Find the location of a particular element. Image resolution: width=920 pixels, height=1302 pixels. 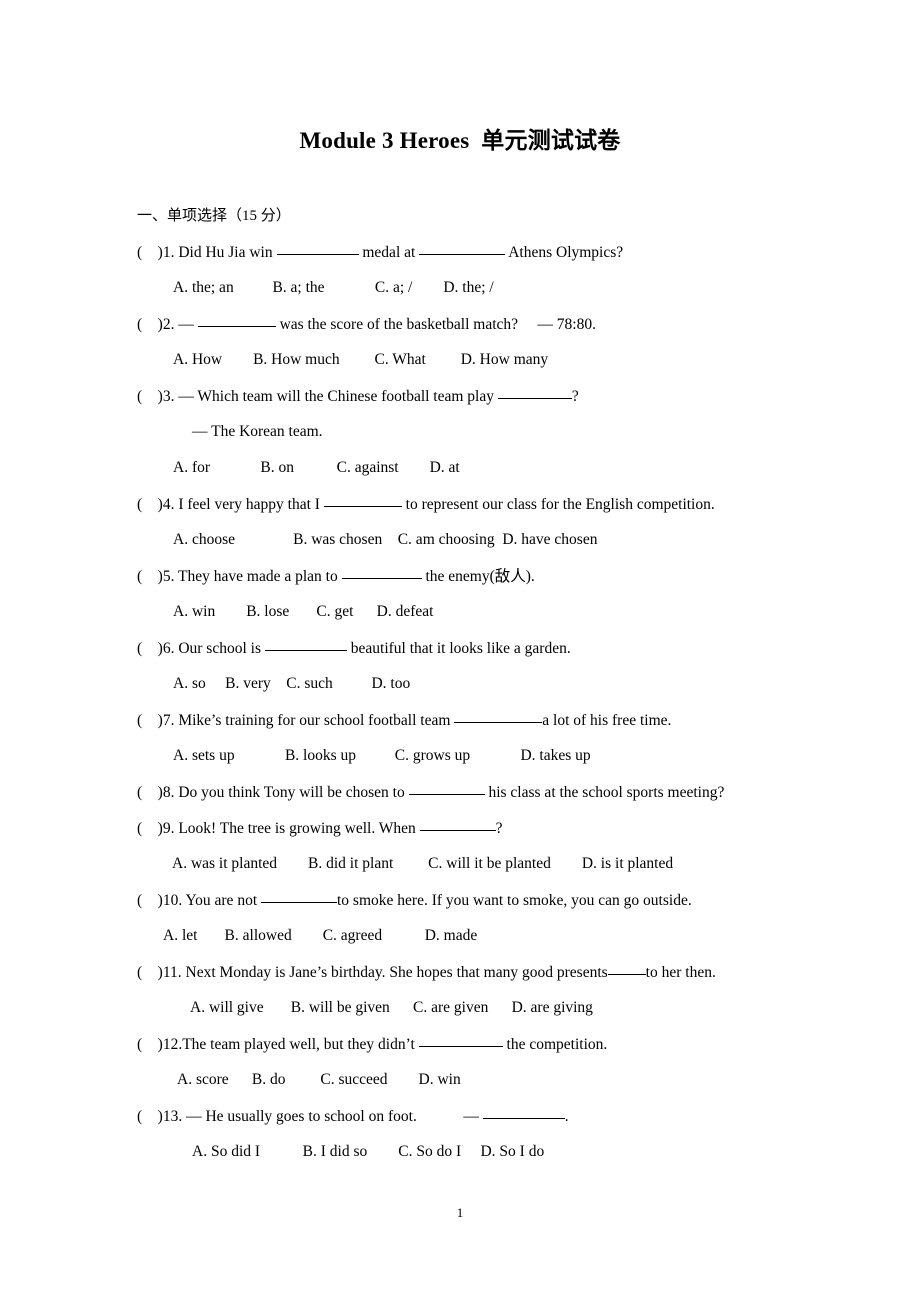

question-6-marker: ( )6. is located at coordinates (156, 648).